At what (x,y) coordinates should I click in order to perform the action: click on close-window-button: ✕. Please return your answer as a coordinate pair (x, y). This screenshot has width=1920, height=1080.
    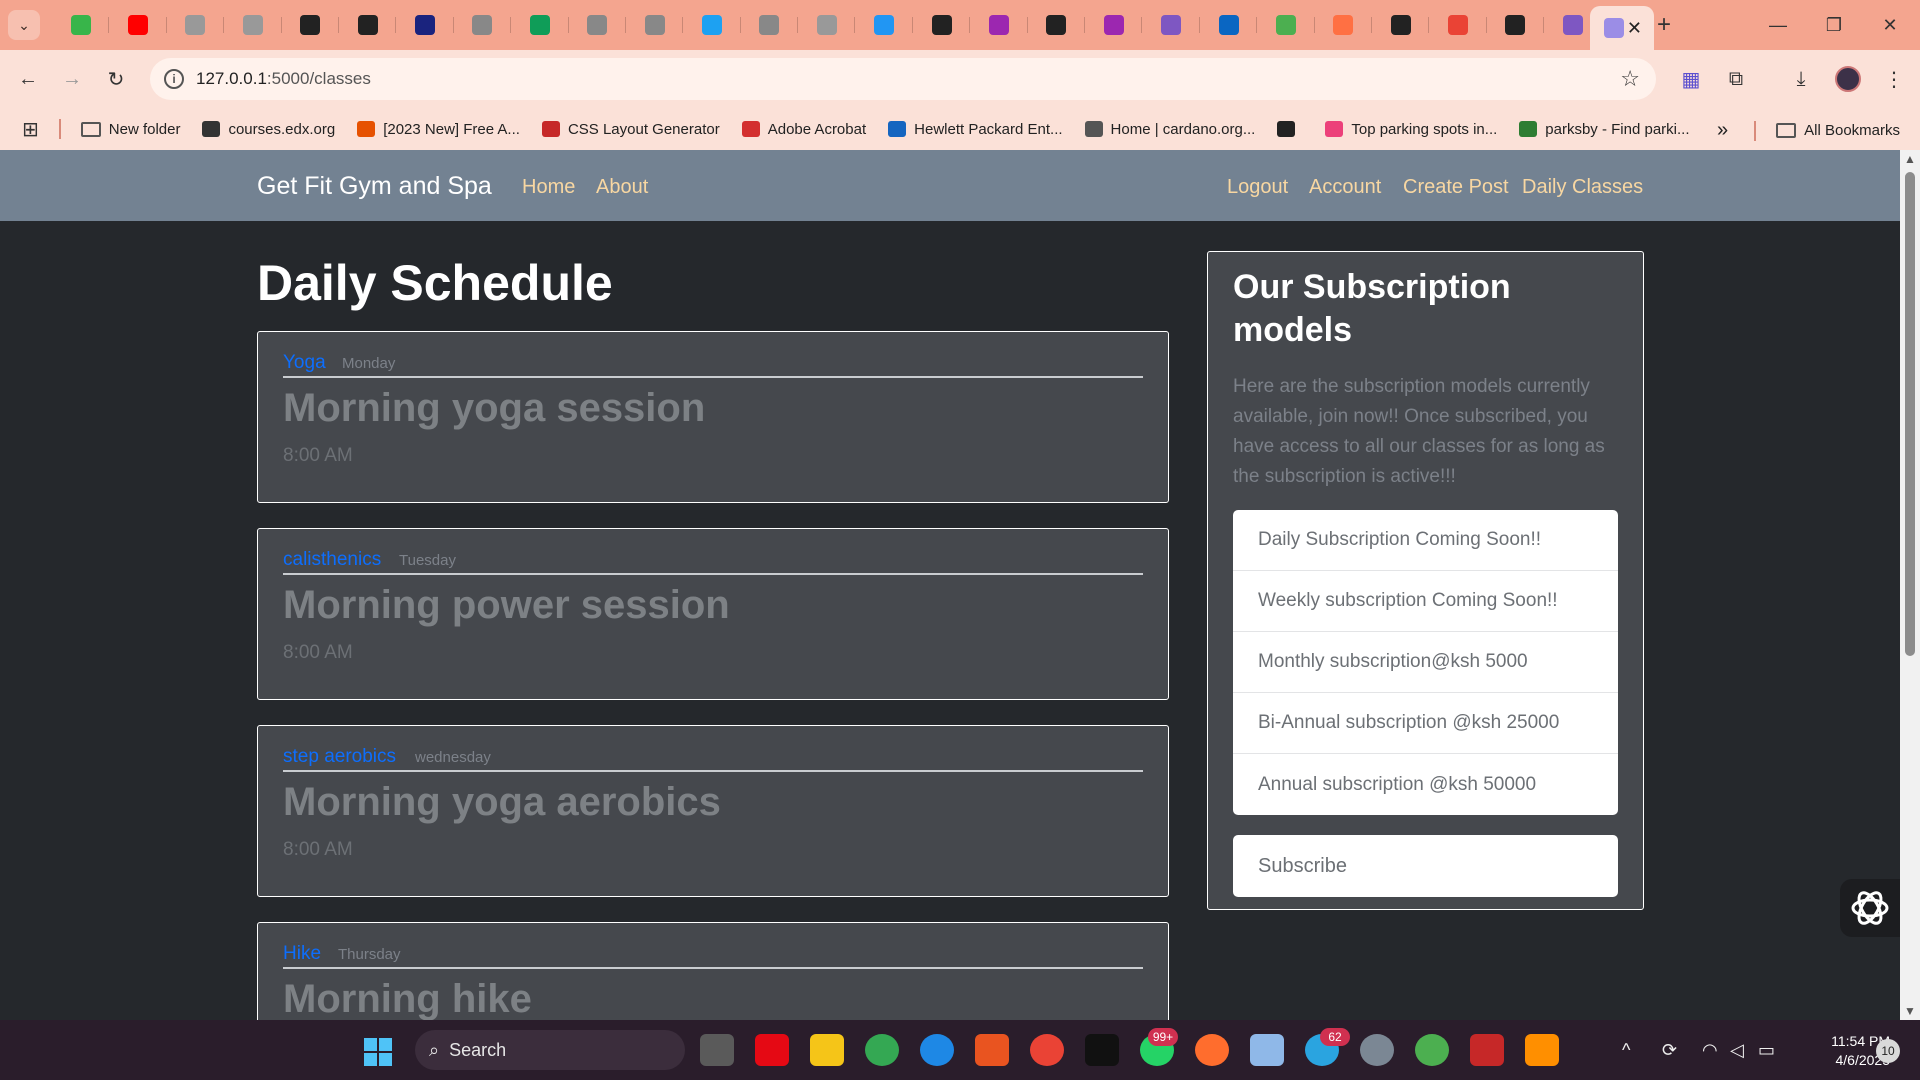
    Looking at the image, I should click on (1890, 25).